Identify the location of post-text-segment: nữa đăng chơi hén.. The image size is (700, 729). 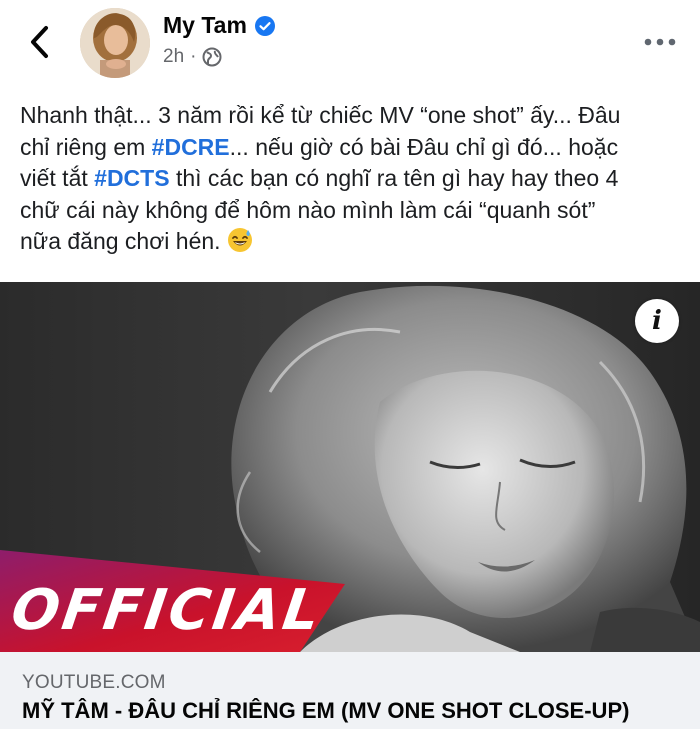
(123, 241).